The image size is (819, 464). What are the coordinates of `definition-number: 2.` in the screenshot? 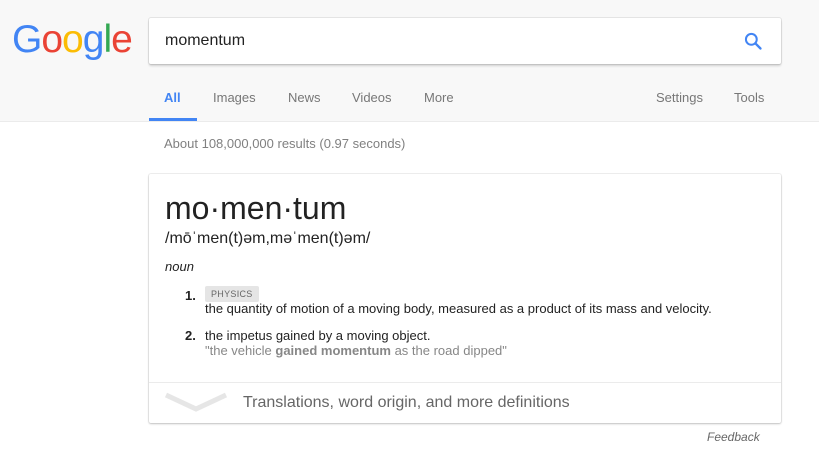 It's located at (190, 335).